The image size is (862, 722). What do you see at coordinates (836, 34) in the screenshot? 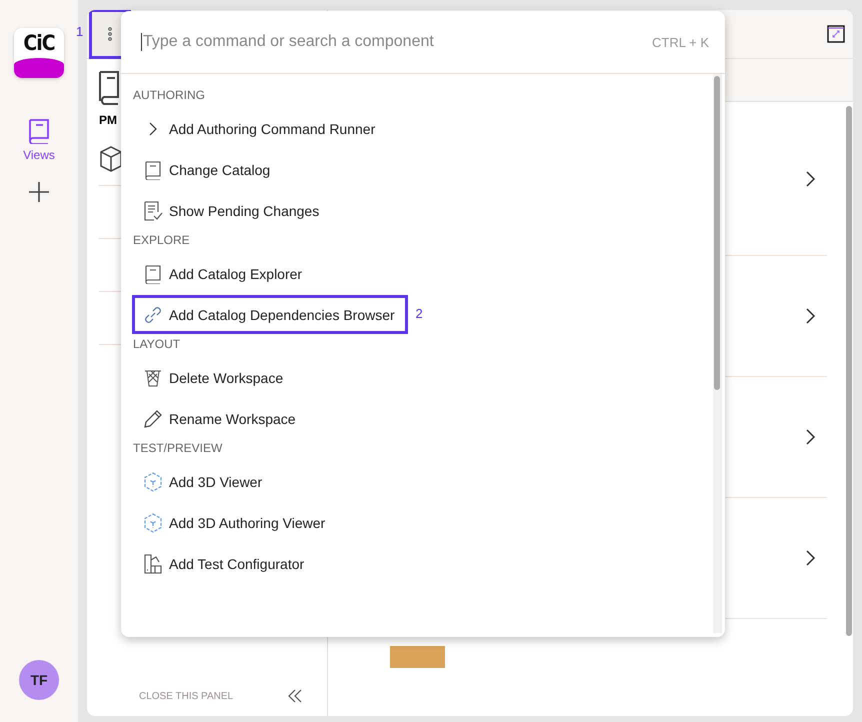
I see `expand-icon` at bounding box center [836, 34].